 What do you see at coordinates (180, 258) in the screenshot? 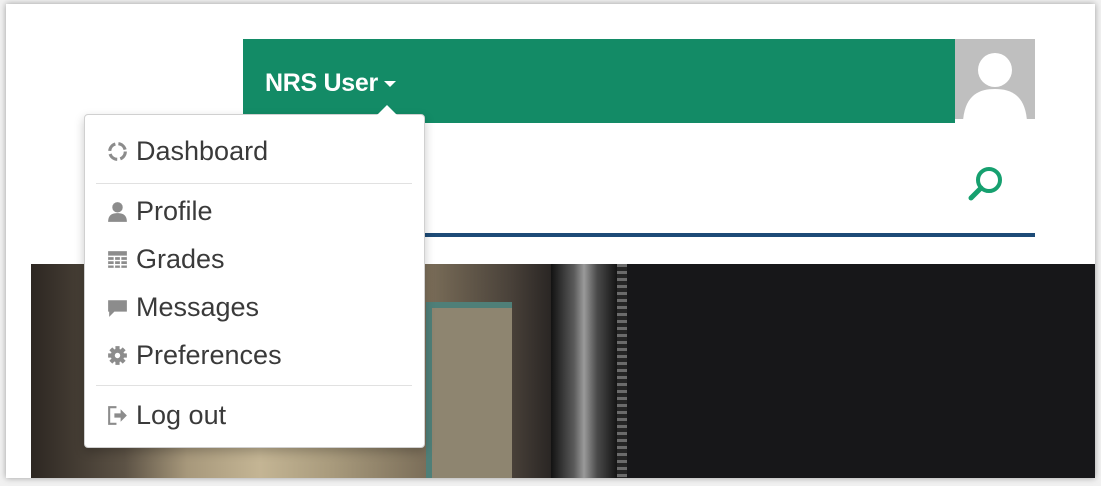
I see `menu-item-label: Grades` at bounding box center [180, 258].